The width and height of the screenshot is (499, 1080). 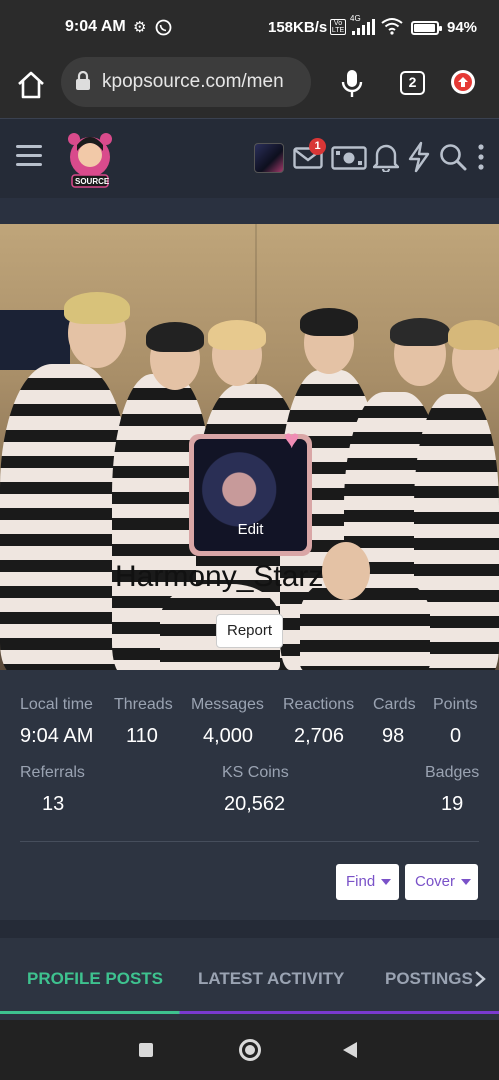 What do you see at coordinates (29, 157) in the screenshot?
I see `hamburger-icon` at bounding box center [29, 157].